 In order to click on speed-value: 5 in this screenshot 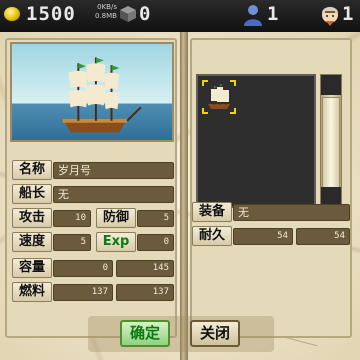, I will do `click(72, 242)`.